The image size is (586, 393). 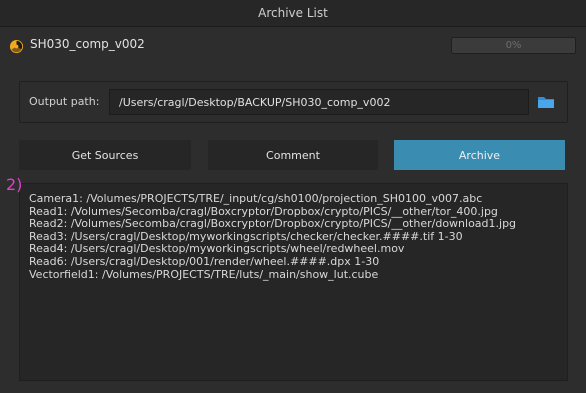 What do you see at coordinates (546, 102) in the screenshot?
I see `folder-icon` at bounding box center [546, 102].